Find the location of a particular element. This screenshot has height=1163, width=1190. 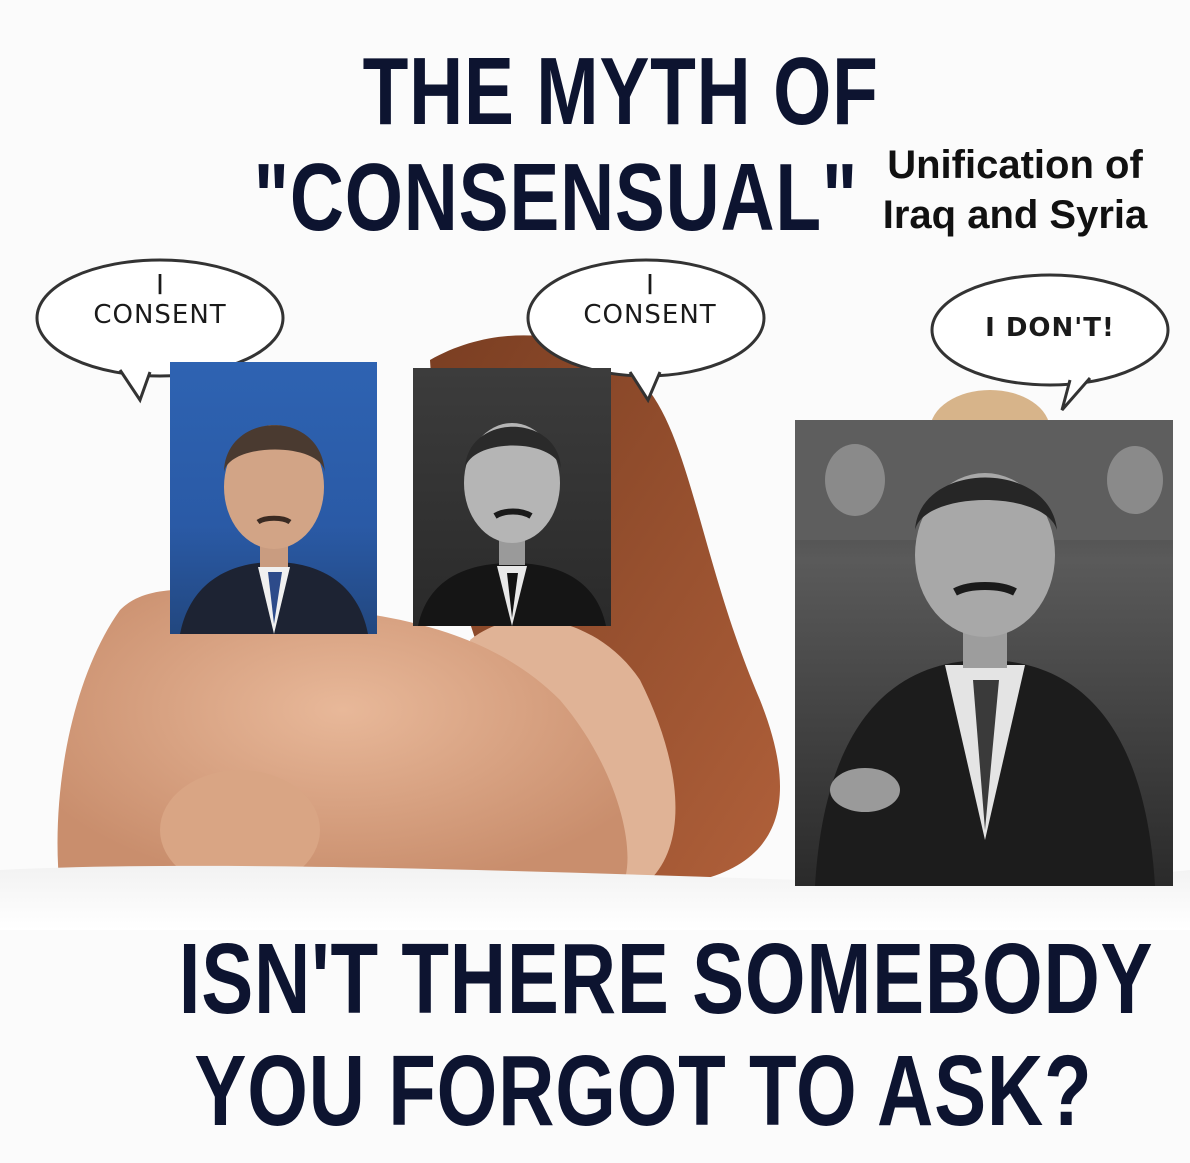

caption-line-1: Unification of is located at coordinates (1015, 165).